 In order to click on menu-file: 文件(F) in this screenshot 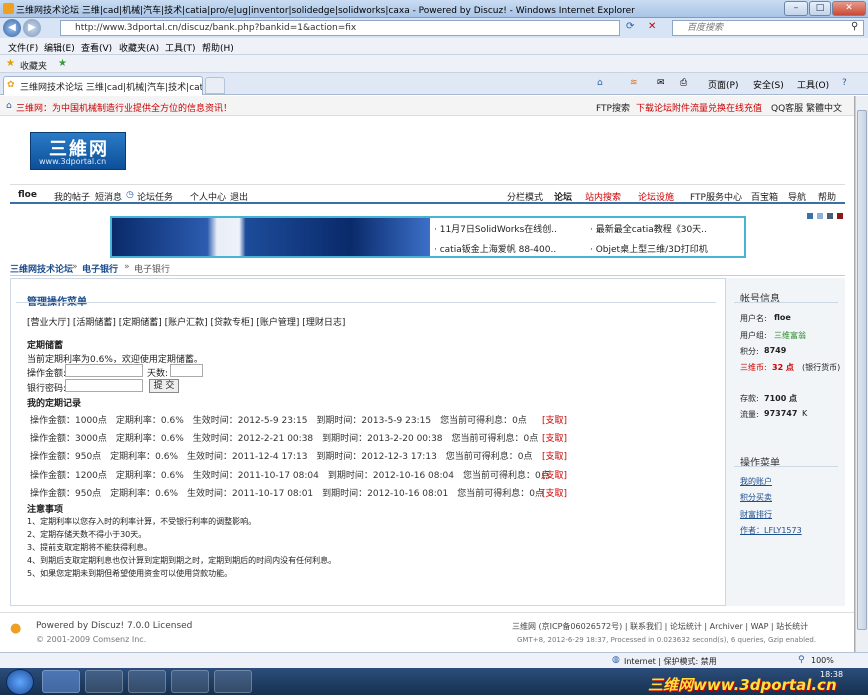, I will do `click(23, 47)`.